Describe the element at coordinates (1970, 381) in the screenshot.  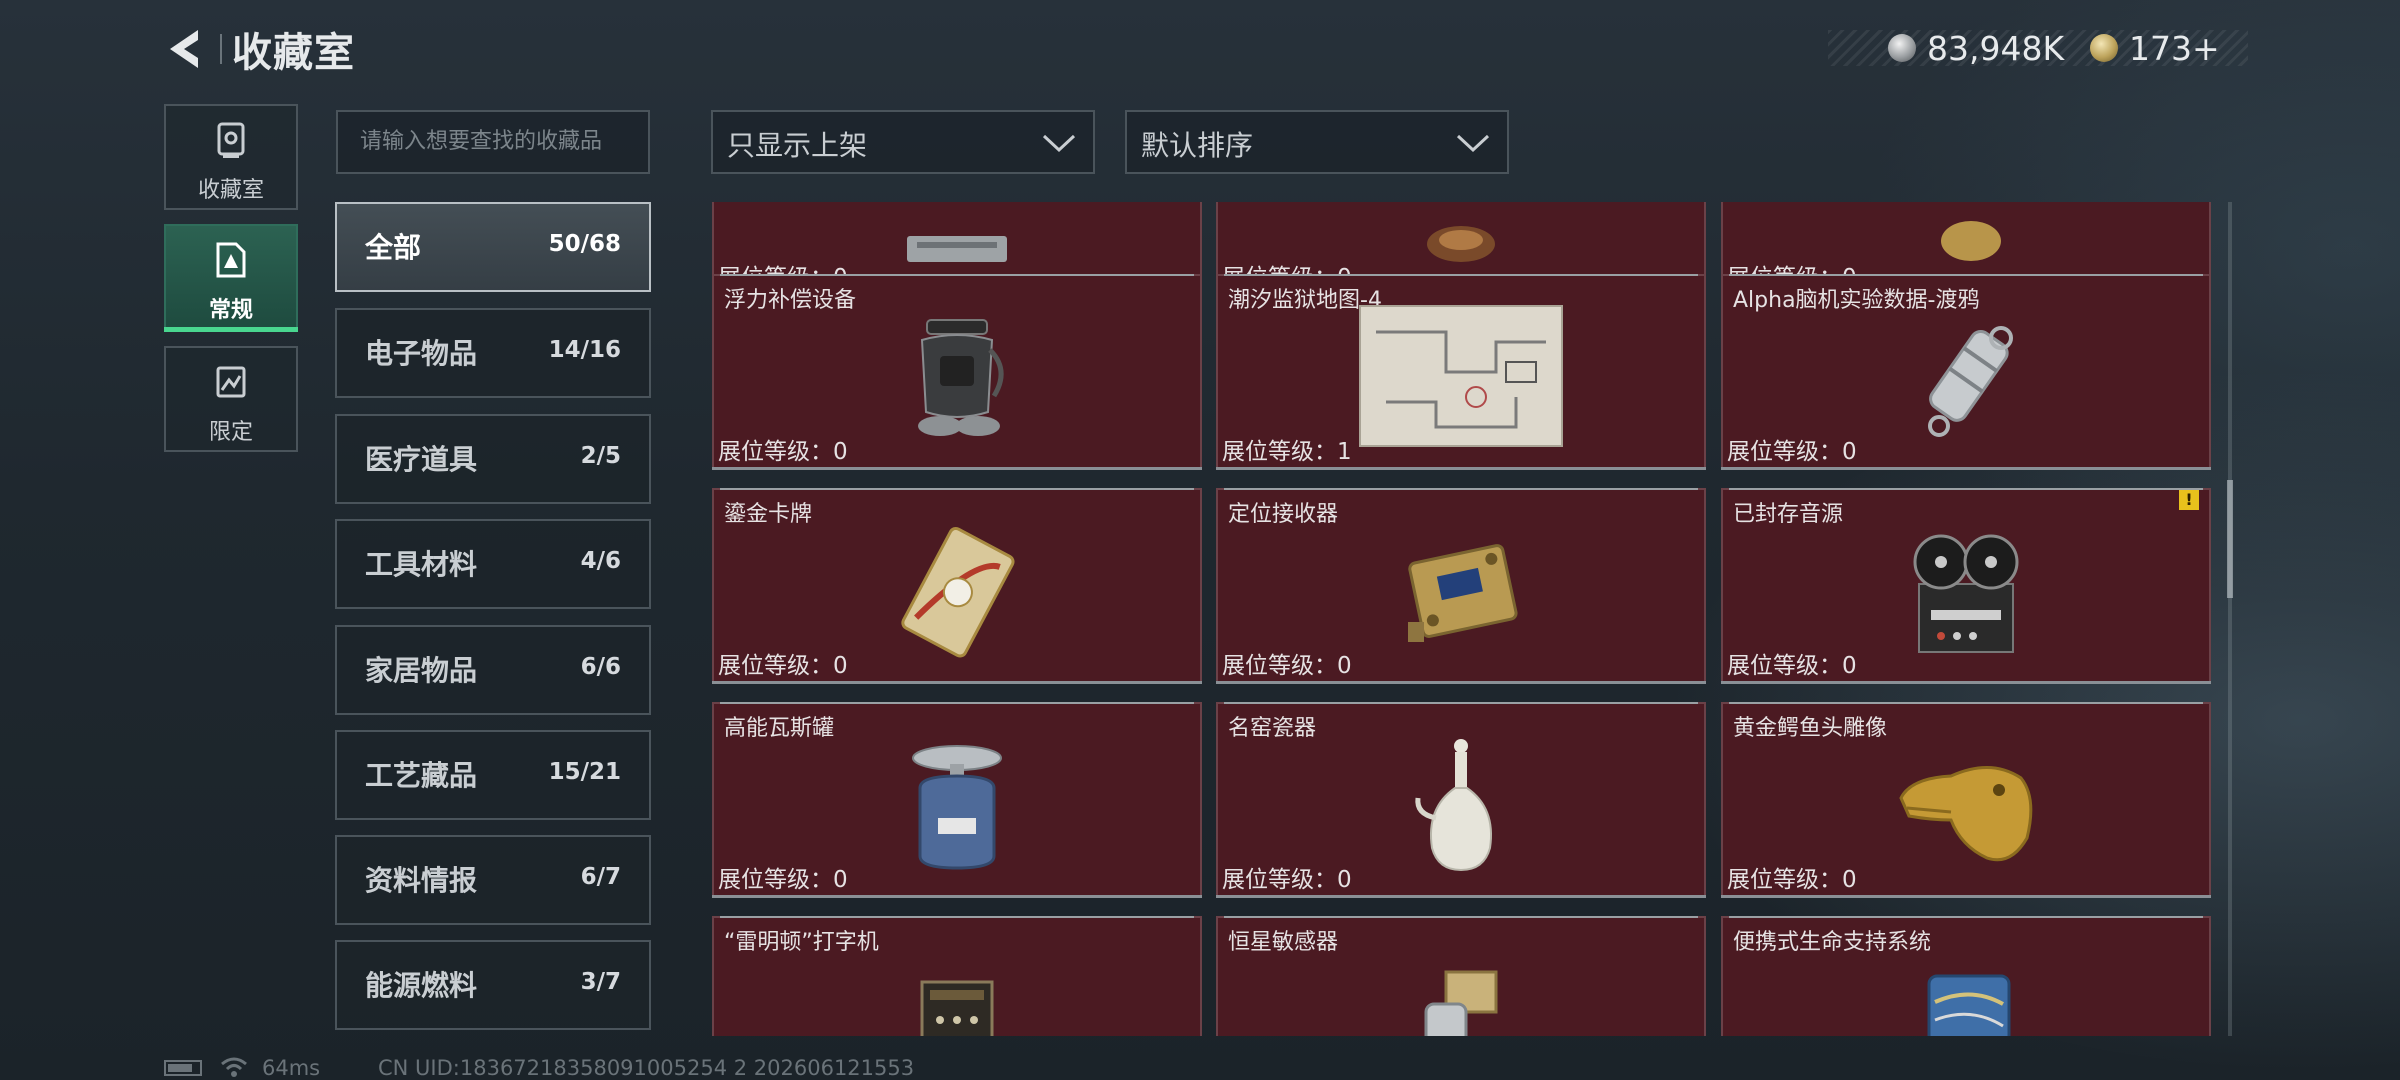
I see `data-cylinder-icon` at that location.